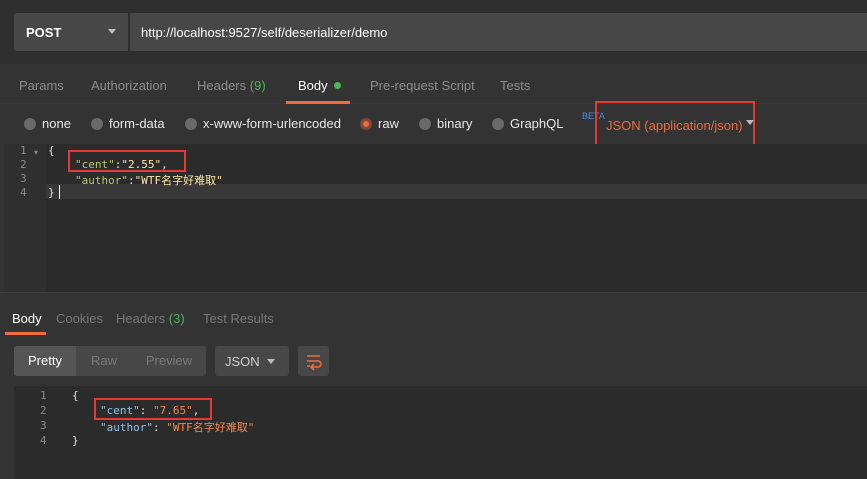 The image size is (867, 479). Describe the element at coordinates (35, 432) in the screenshot. I see `line-gutter: 1 2 3 4` at that location.